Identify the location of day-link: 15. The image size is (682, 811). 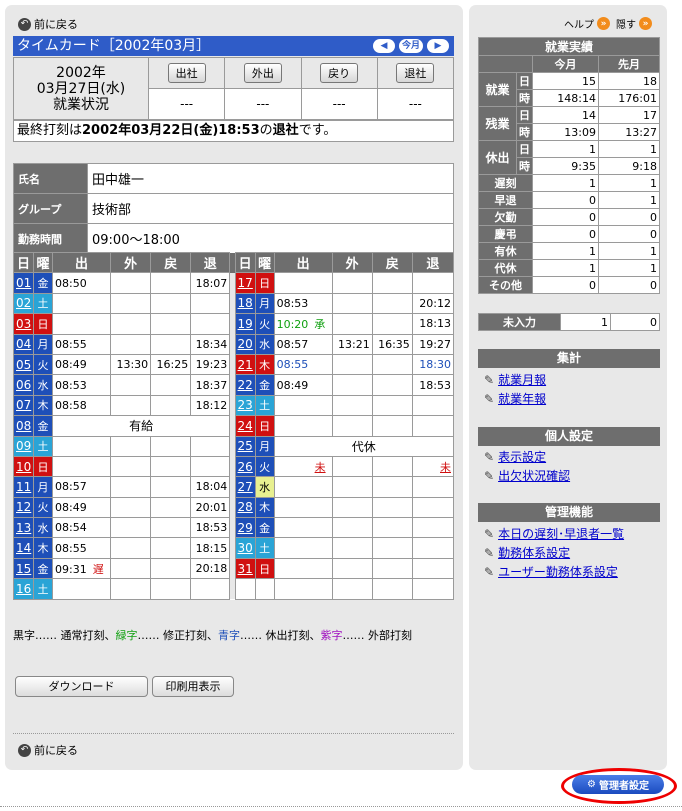
(23, 568).